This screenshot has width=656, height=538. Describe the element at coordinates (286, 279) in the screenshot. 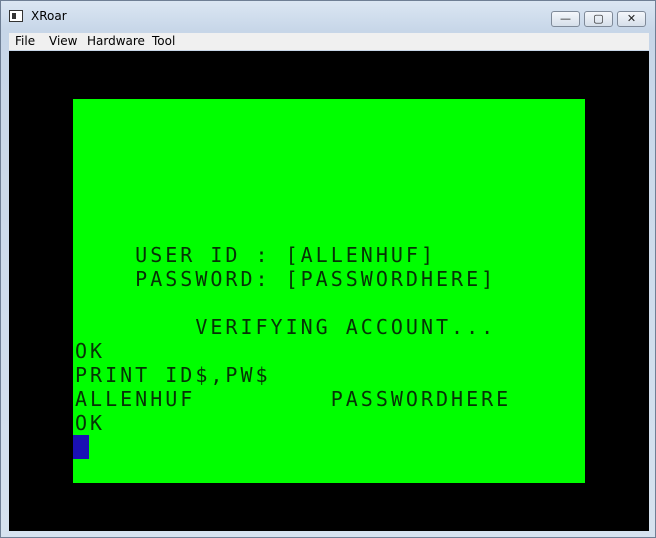

I see `screen-line-password: PASSWORD: [PASSWORDHERE]` at that location.